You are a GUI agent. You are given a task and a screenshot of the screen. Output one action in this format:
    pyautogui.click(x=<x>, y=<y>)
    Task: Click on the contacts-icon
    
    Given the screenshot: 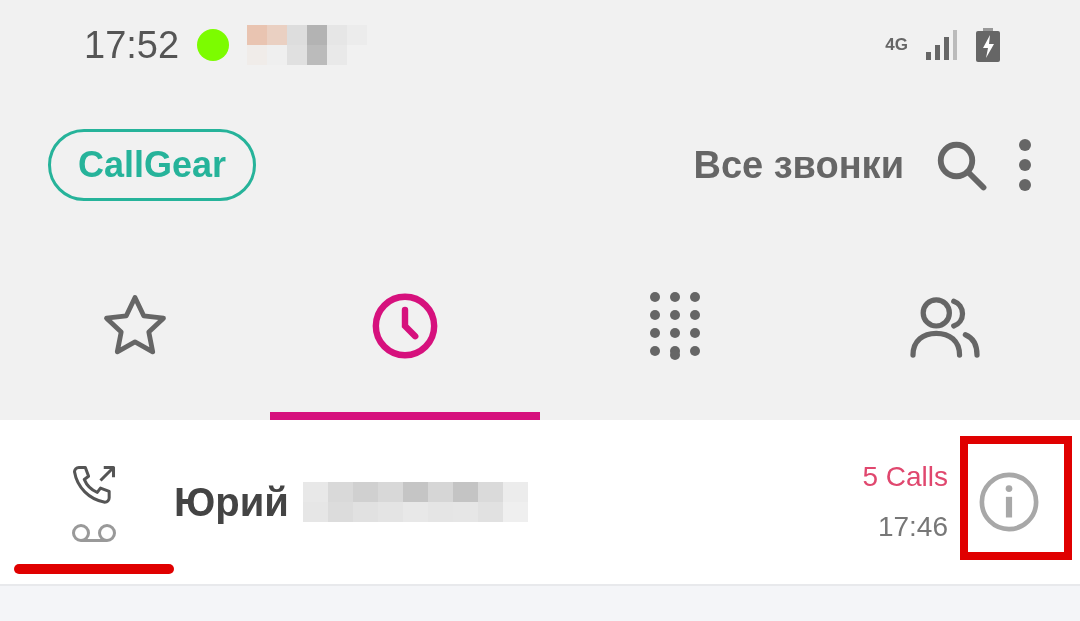 What is the action you would take?
    pyautogui.click(x=945, y=326)
    